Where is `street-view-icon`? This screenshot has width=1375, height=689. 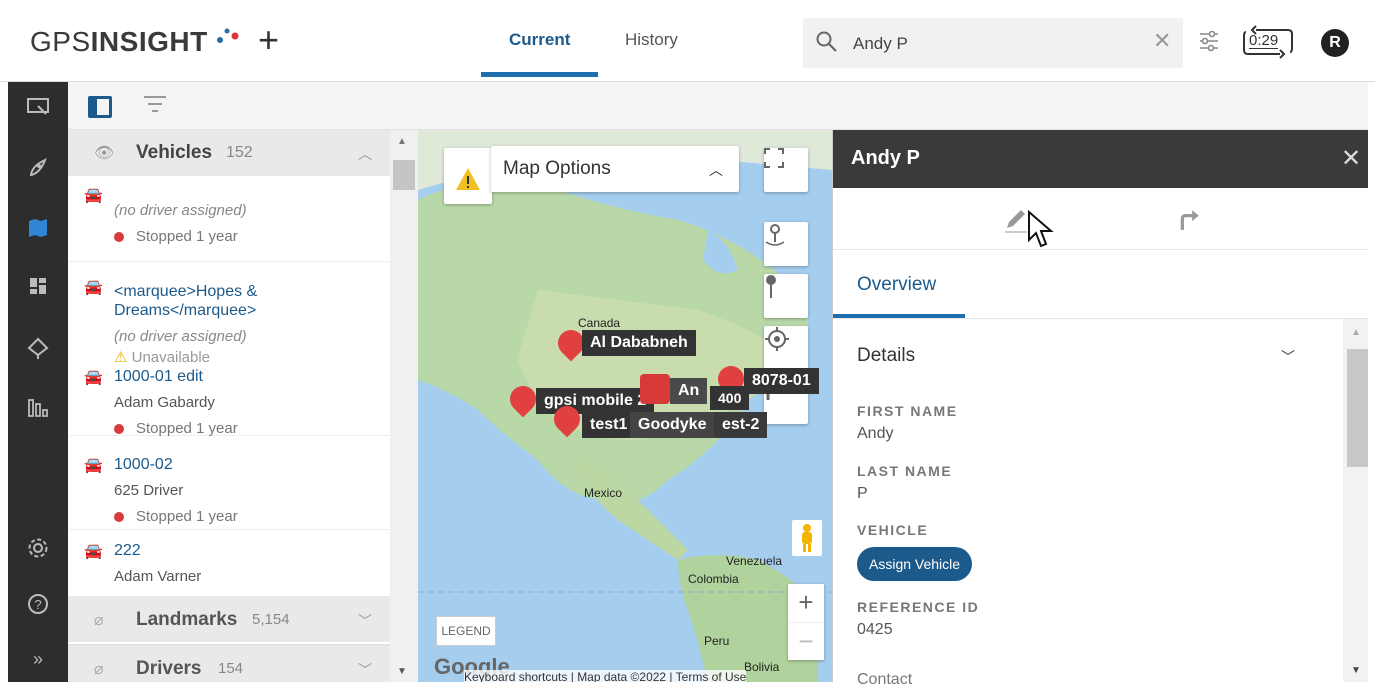 street-view-icon is located at coordinates (807, 538).